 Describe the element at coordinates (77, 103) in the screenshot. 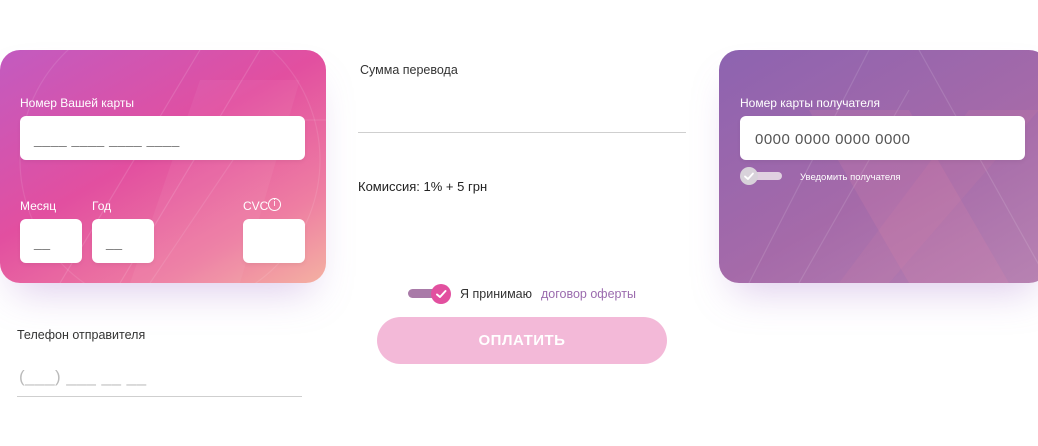

I see `card-number-label: Номер Вашей карты` at that location.